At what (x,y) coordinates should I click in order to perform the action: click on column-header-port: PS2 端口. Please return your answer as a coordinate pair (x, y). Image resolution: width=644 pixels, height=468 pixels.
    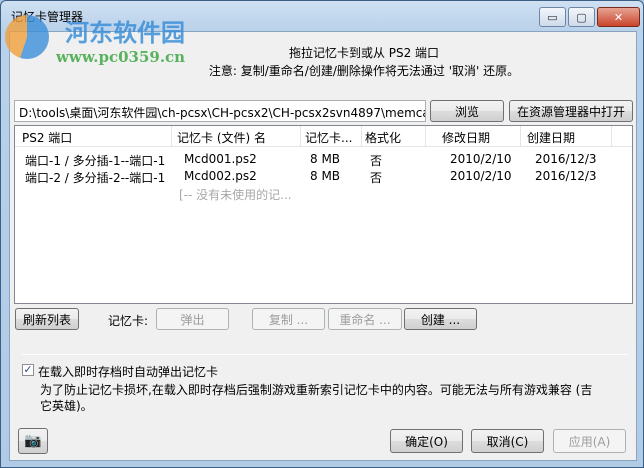
    Looking at the image, I should click on (47, 138).